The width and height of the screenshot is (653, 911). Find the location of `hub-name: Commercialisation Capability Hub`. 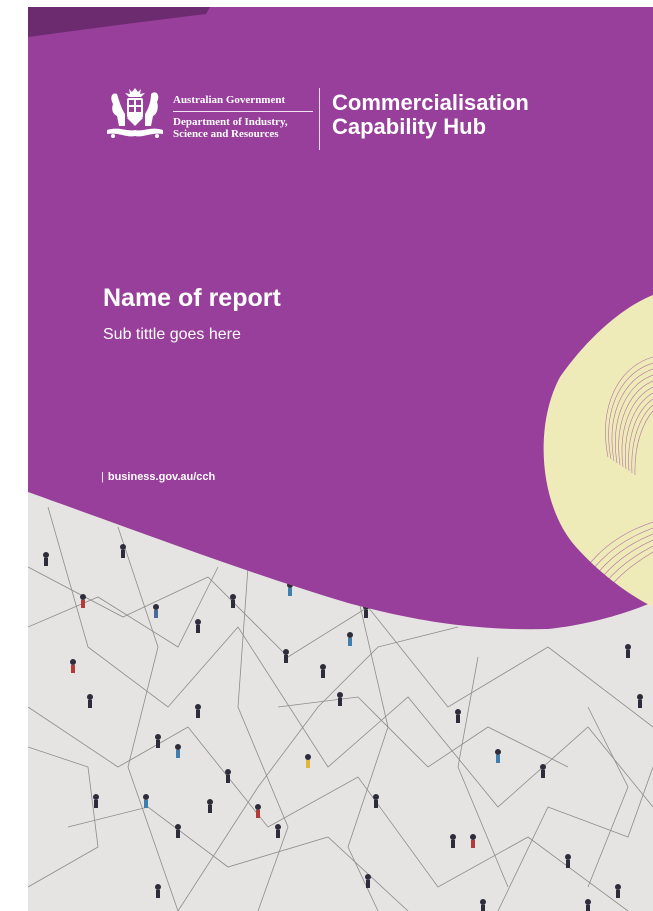

hub-name: Commercialisation Capability Hub is located at coordinates (482, 115).